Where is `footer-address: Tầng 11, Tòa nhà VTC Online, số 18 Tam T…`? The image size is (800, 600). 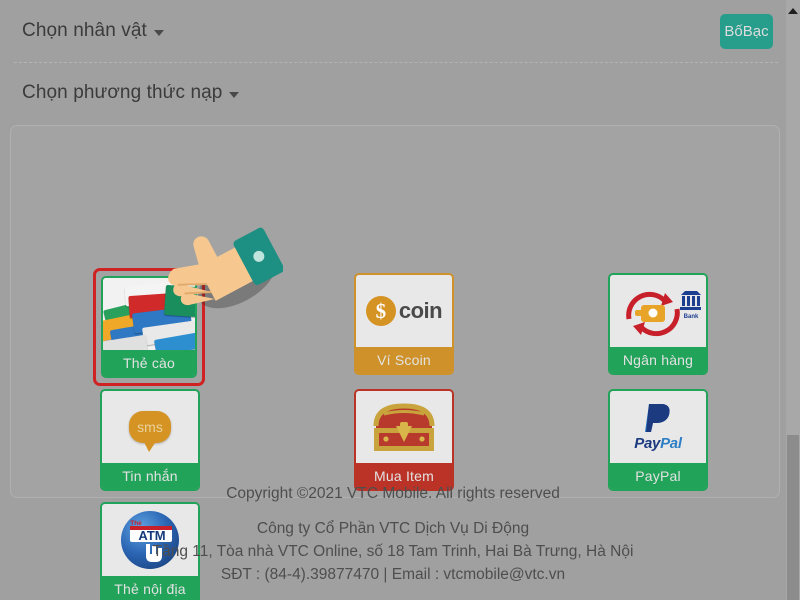
footer-address: Tầng 11, Tòa nhà VTC Online, số 18 Tam T… is located at coordinates (393, 551).